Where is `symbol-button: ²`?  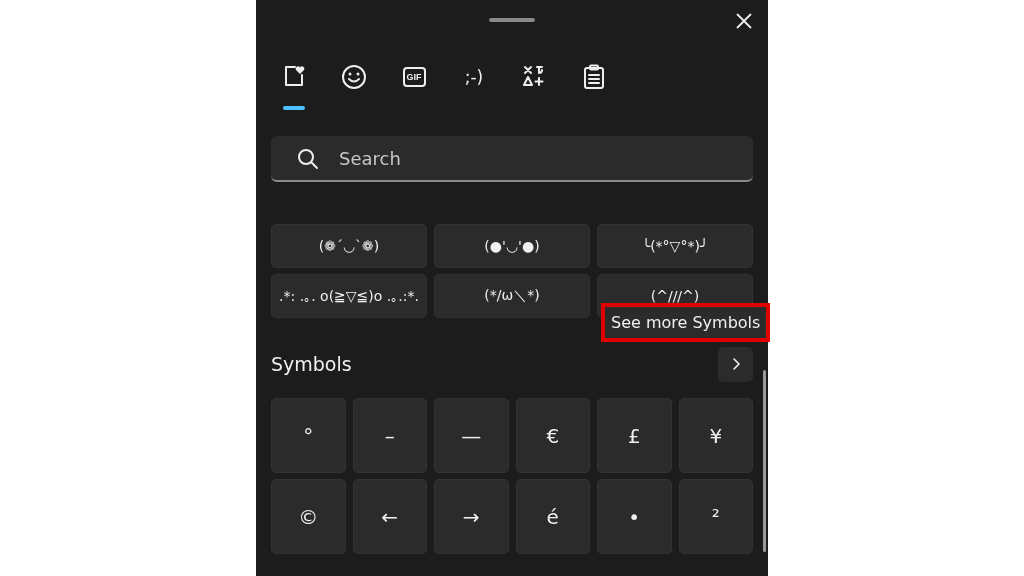 symbol-button: ² is located at coordinates (715, 516).